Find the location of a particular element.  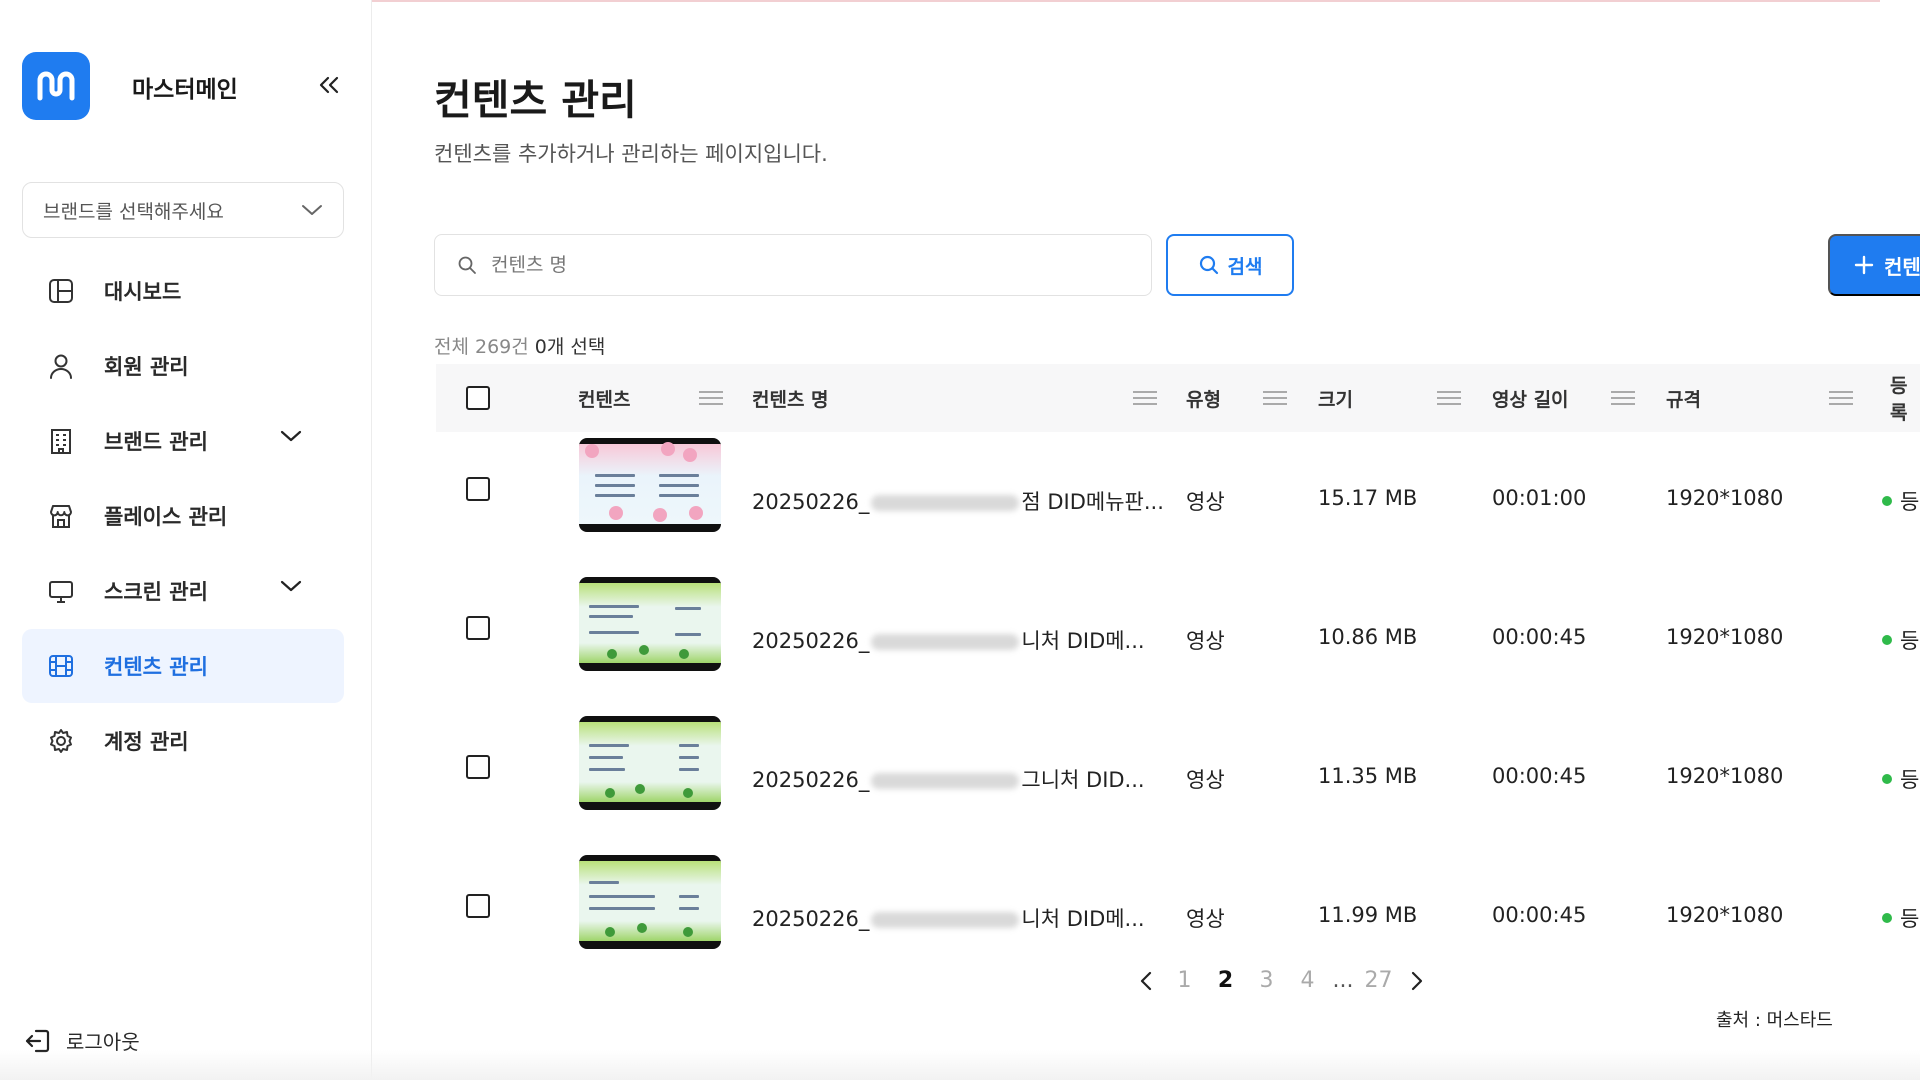

column-header-resolution: 규격 is located at coordinates (1683, 398).